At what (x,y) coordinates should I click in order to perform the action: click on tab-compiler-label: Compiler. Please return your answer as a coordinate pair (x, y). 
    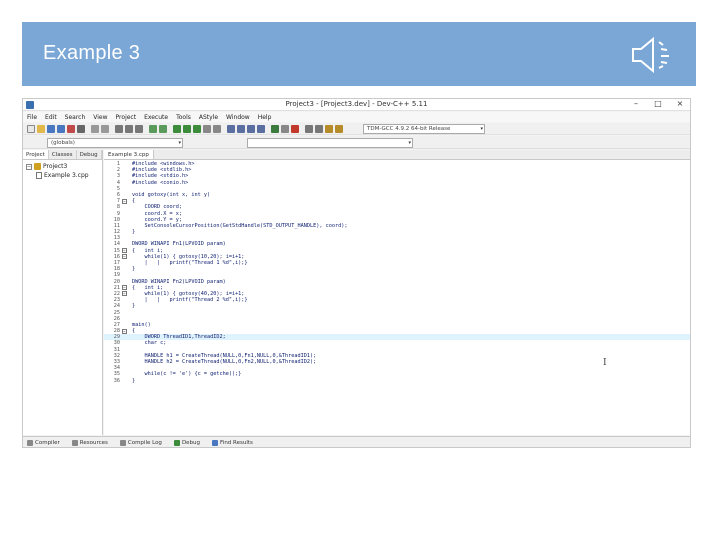
    Looking at the image, I should click on (47, 443).